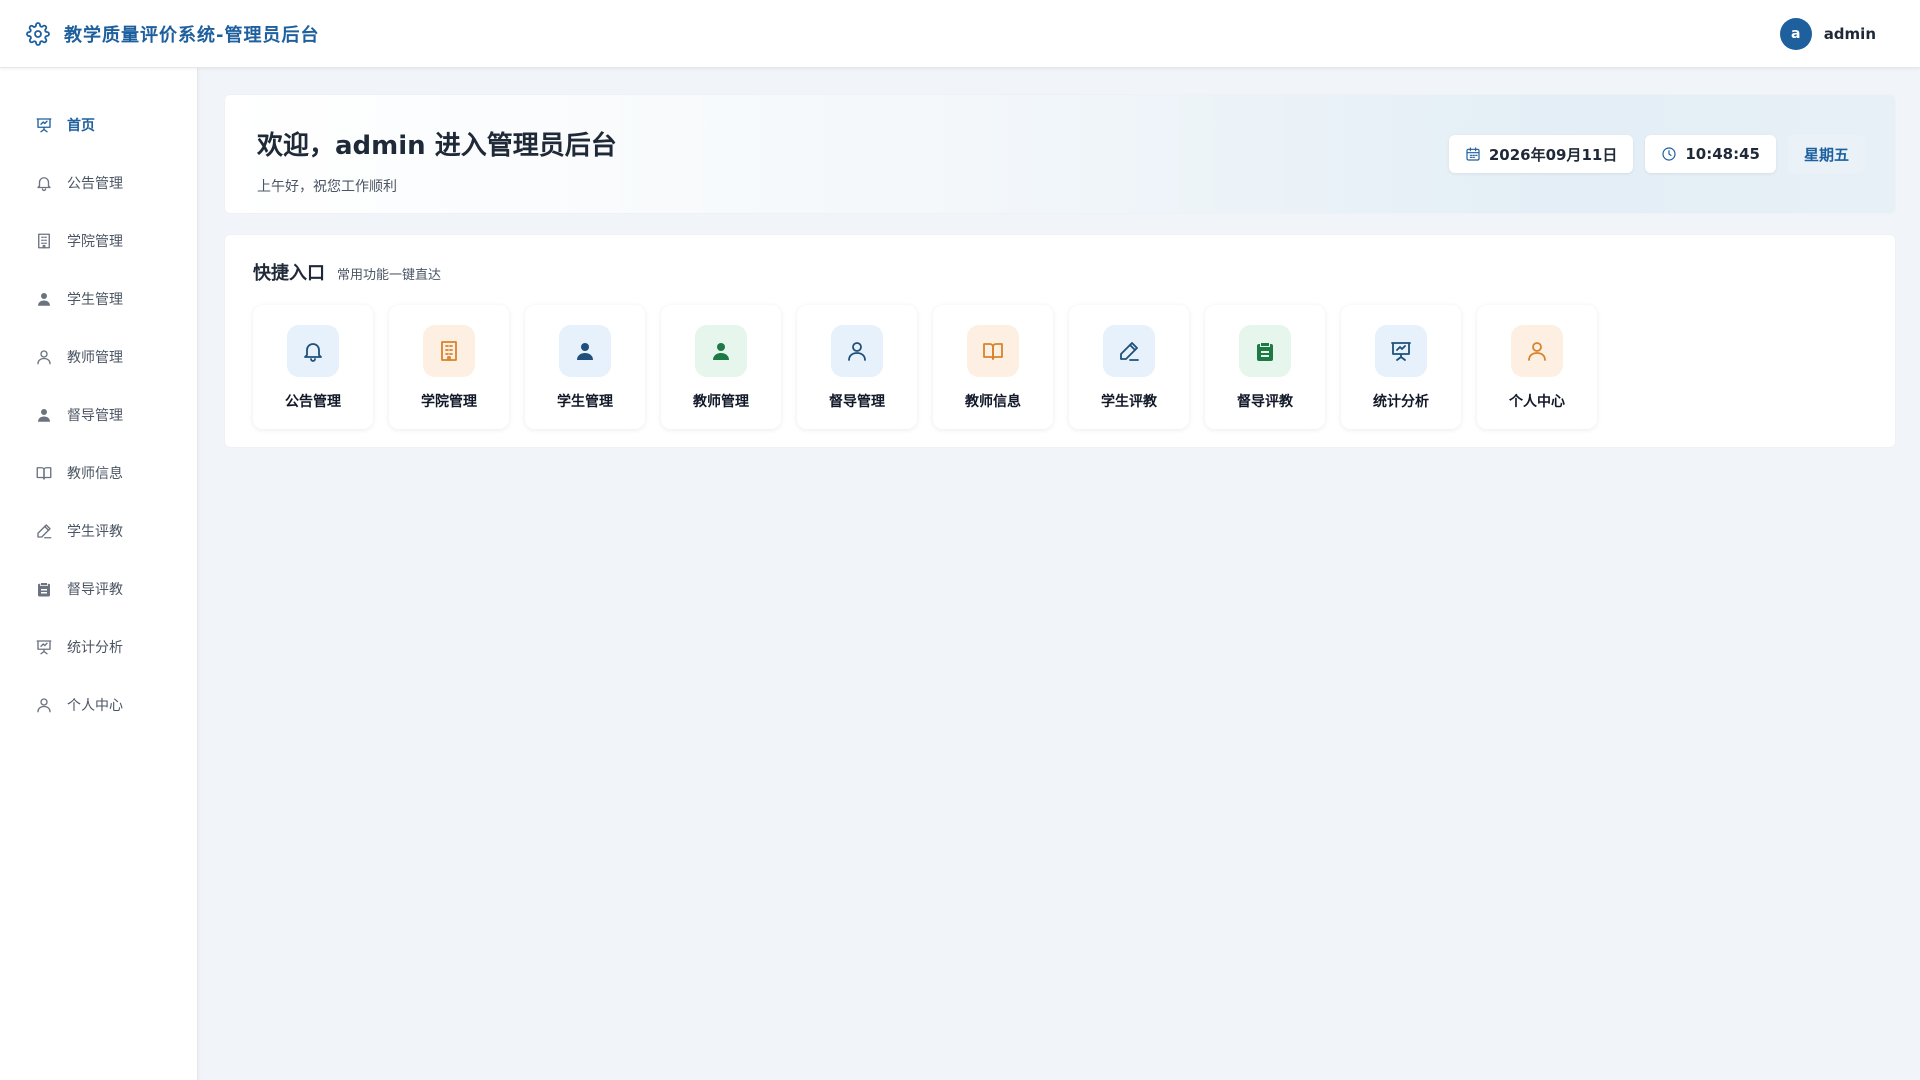 This screenshot has width=1920, height=1080. Describe the element at coordinates (993, 402) in the screenshot. I see `quick-card-label: 教师信息` at that location.